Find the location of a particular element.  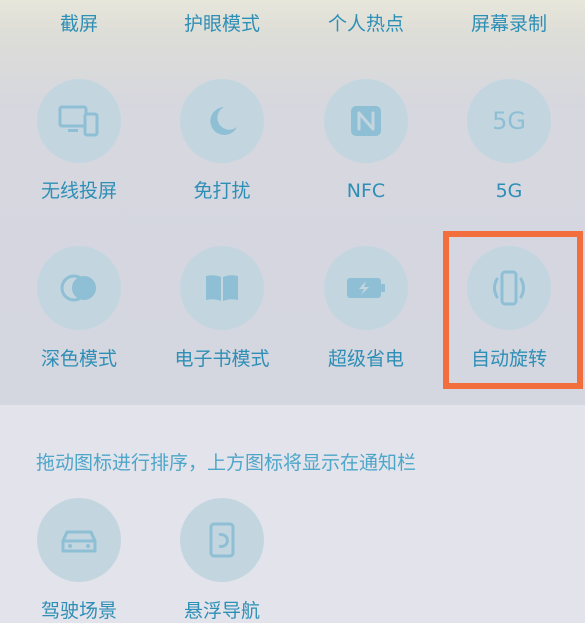

wireless-projection-tile is located at coordinates (79, 121).